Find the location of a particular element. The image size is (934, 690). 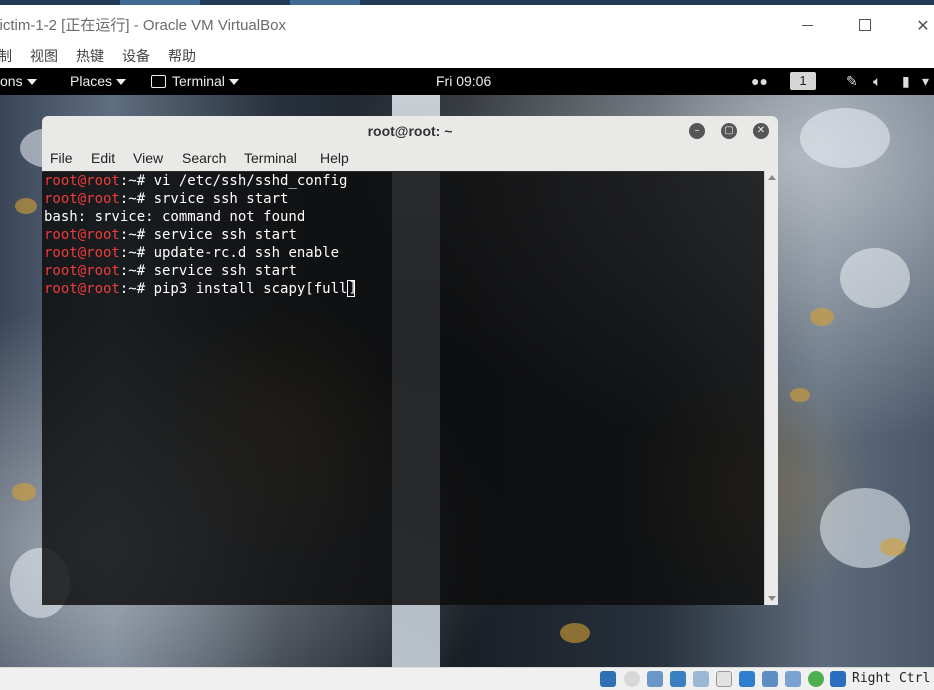

vbox-window-title: victim-1-2 [正在运行] - Oracle VM VirtualBox is located at coordinates (143, 25).